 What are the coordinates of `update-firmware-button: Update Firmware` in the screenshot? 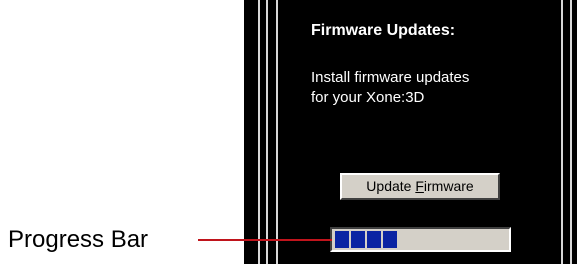 It's located at (420, 186).